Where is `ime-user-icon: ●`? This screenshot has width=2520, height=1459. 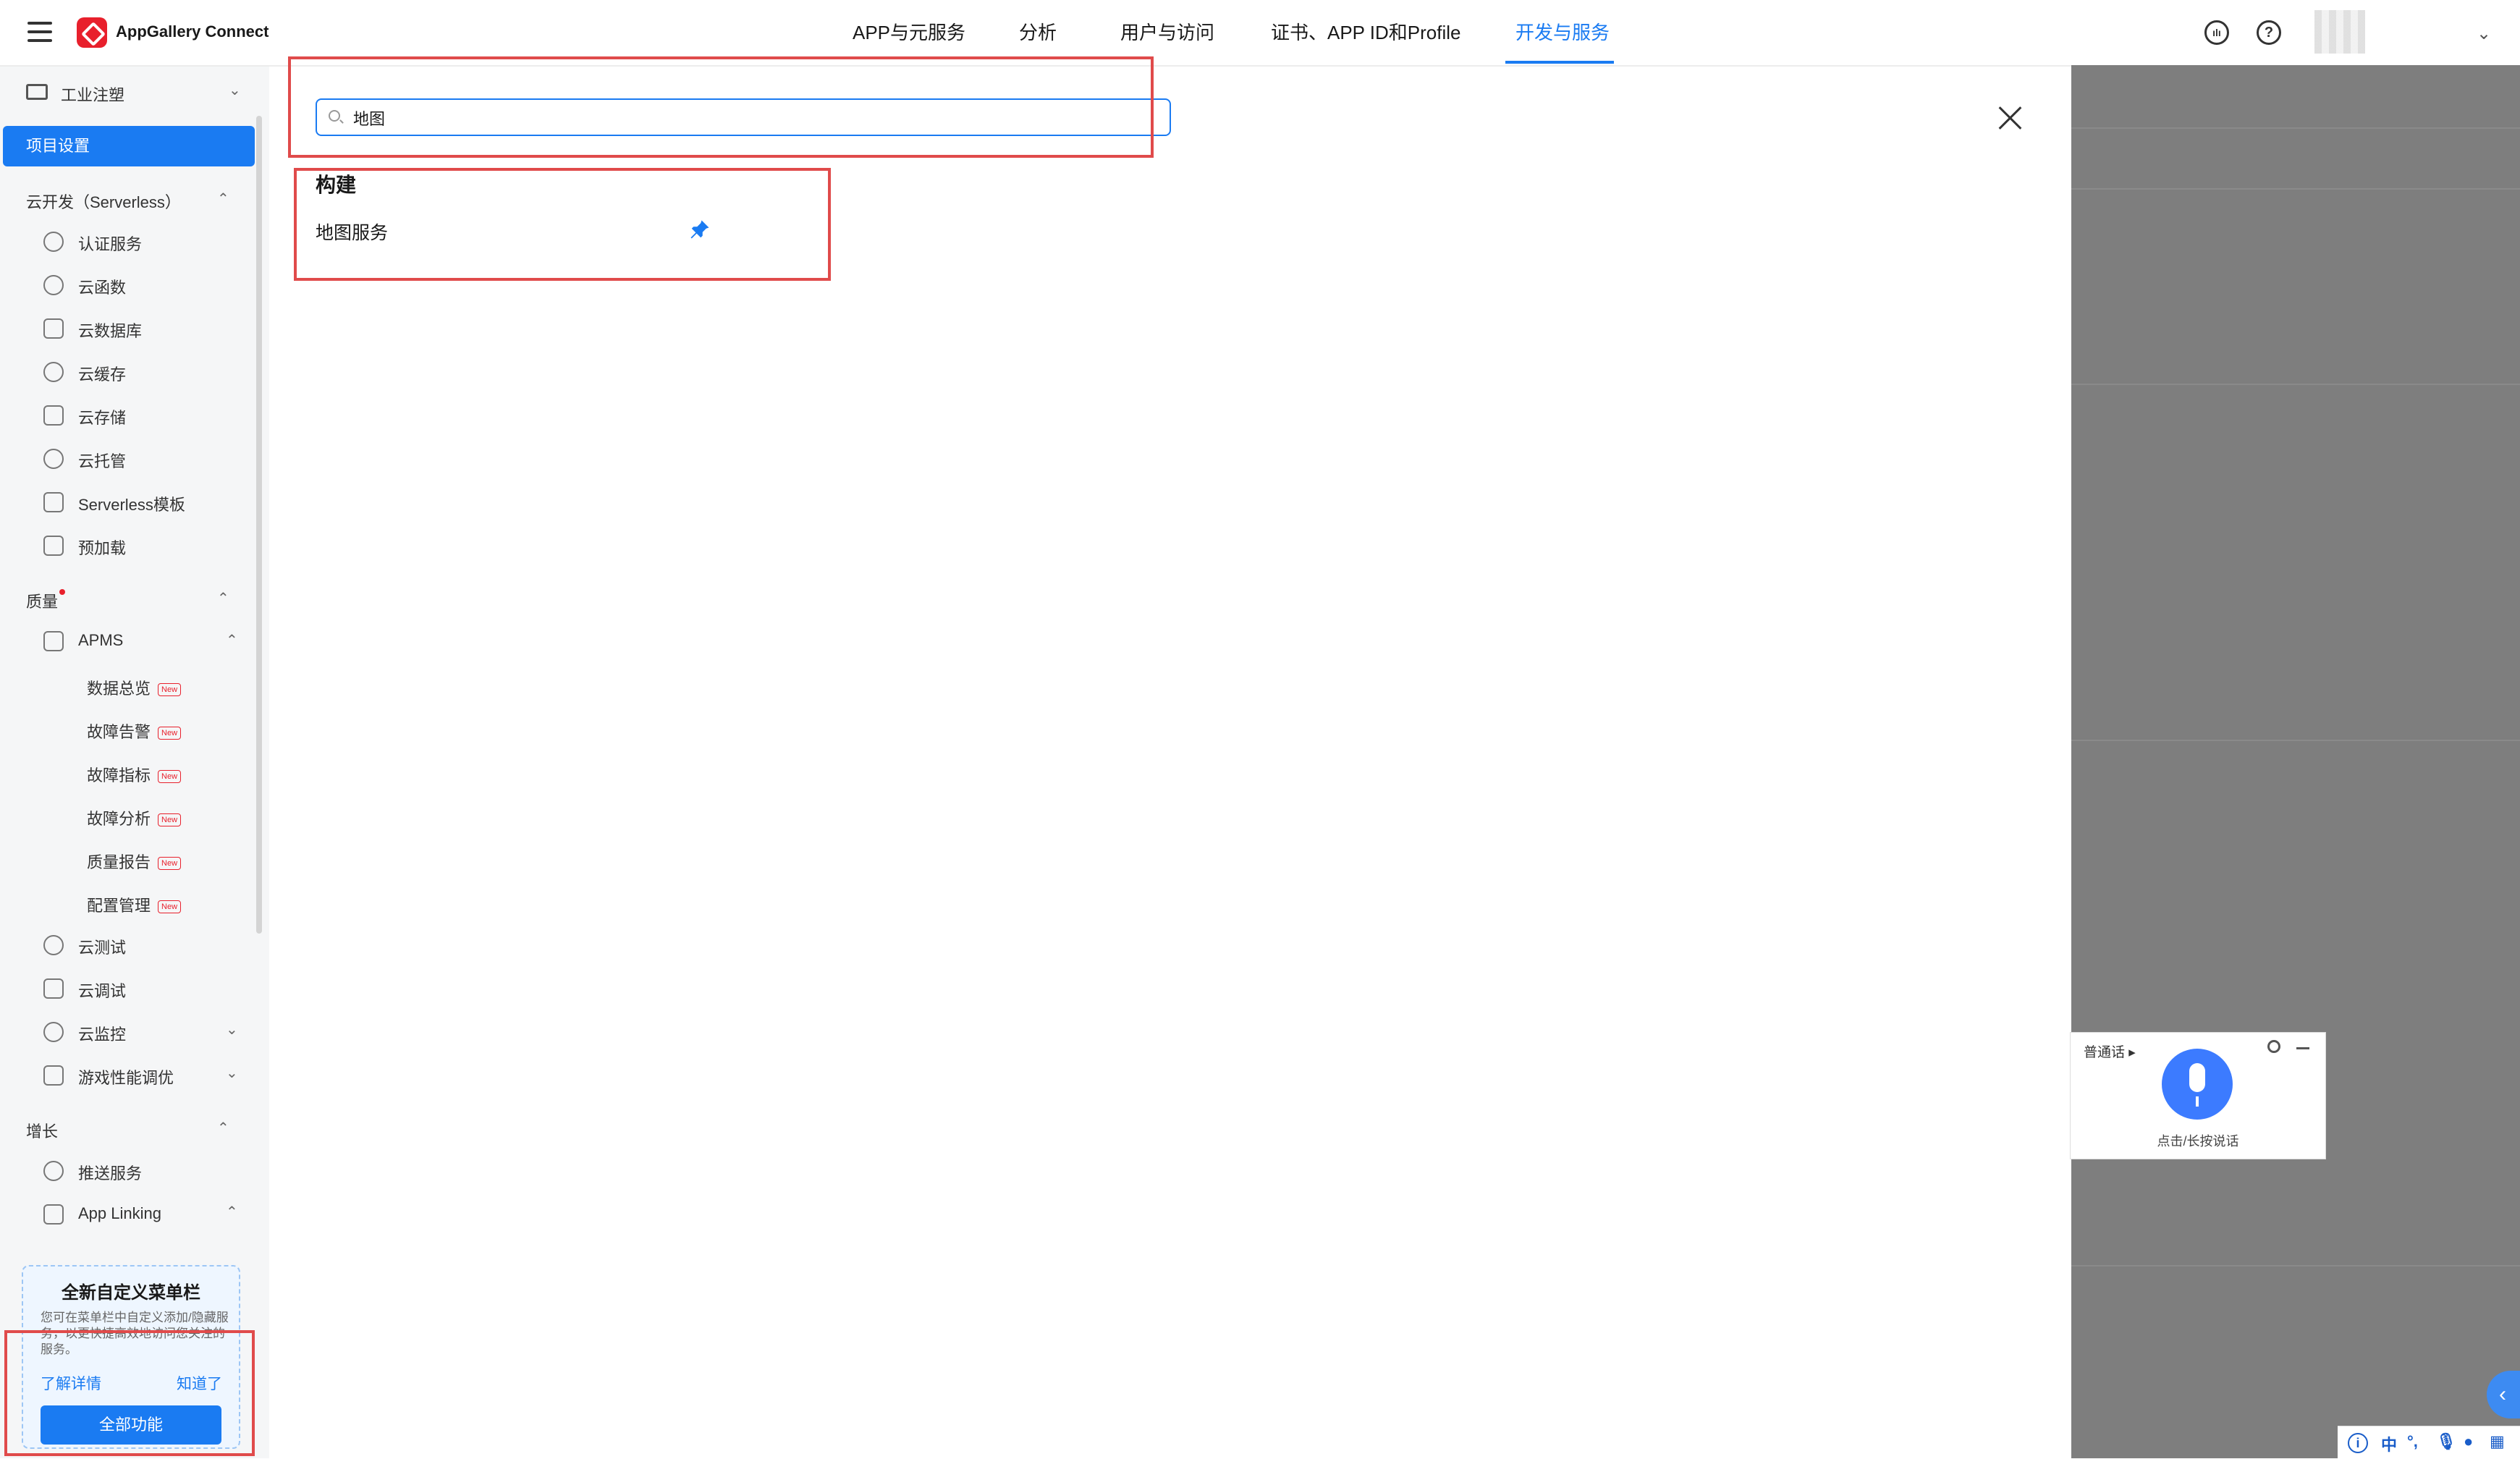
ime-user-icon: ● is located at coordinates (2468, 1441).